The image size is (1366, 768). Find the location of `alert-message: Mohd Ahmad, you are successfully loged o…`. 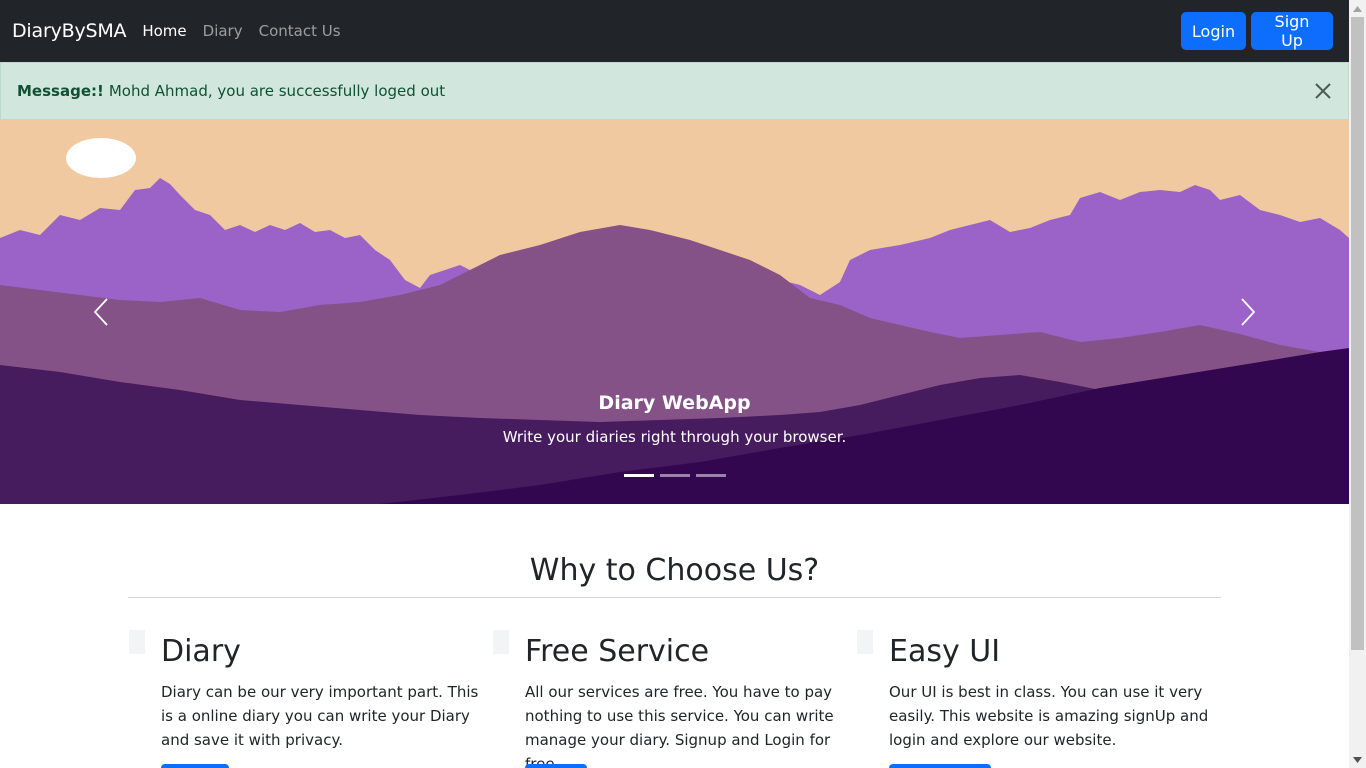

alert-message: Mohd Ahmad, you are successfully loged o… is located at coordinates (277, 91).